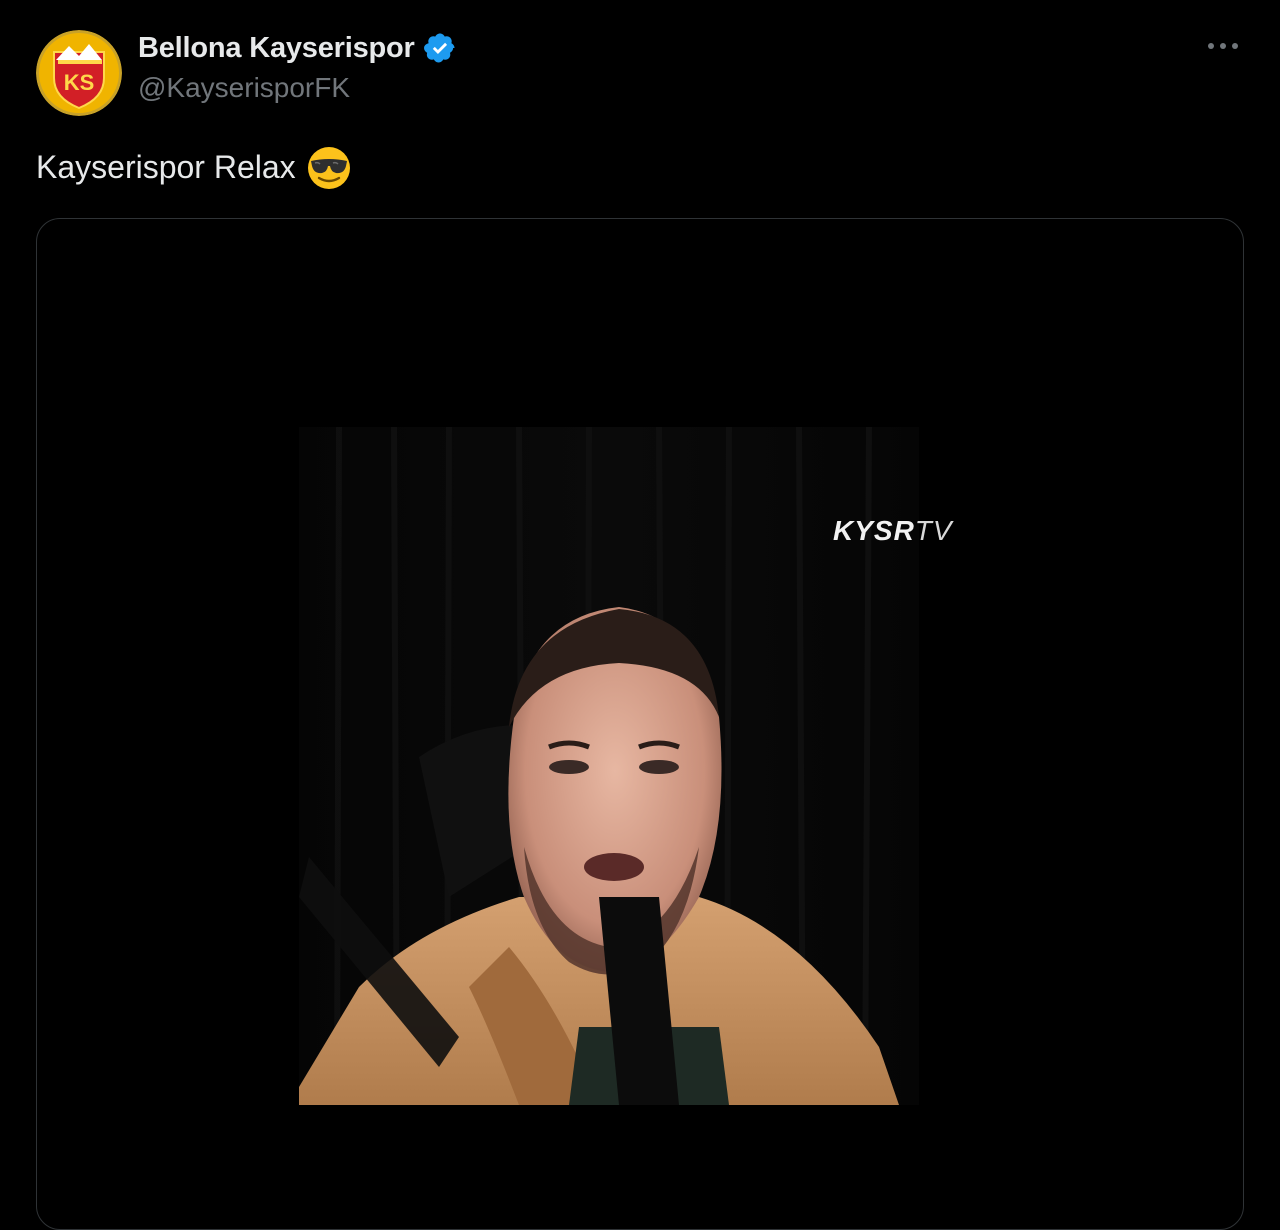  Describe the element at coordinates (79, 82) in the screenshot. I see `avatar-text: KS` at that location.